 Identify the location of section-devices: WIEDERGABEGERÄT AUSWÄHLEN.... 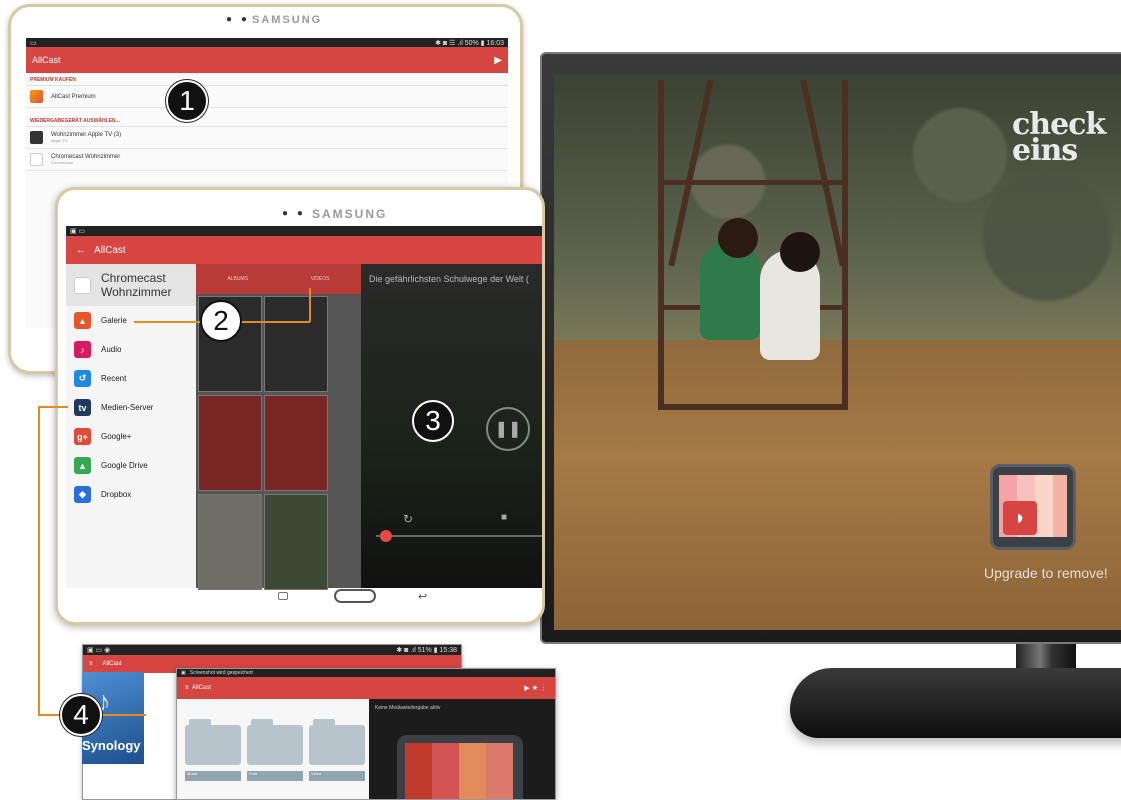
(267, 120).